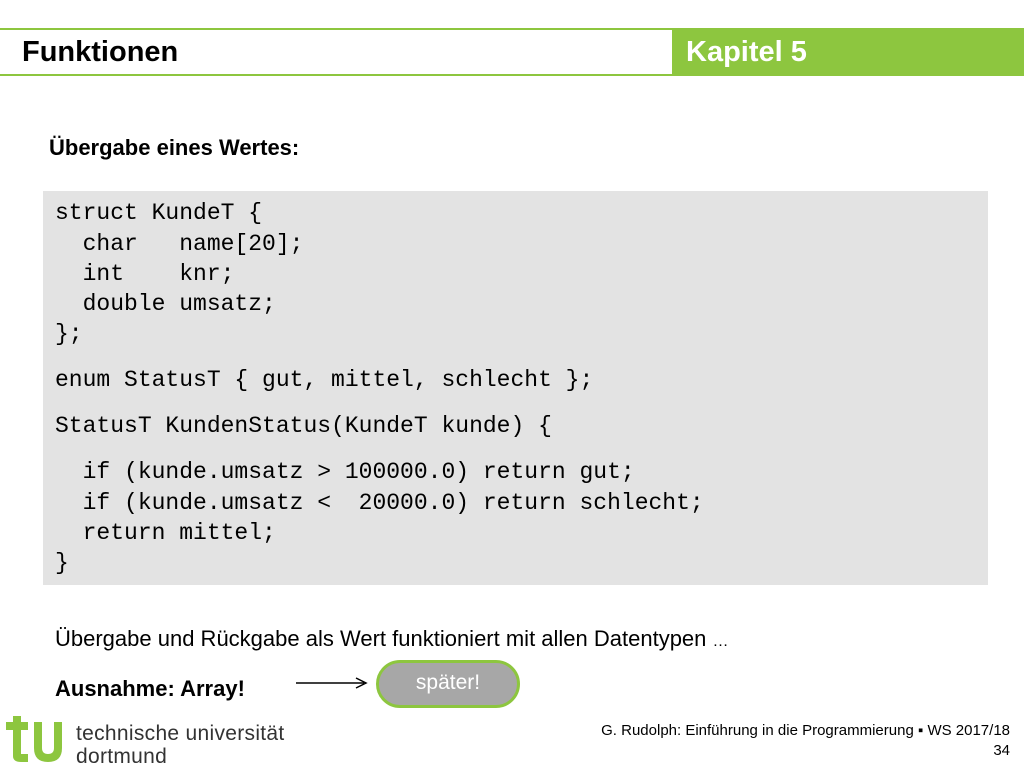  What do you see at coordinates (336, 29) in the screenshot?
I see `header-rule-top` at bounding box center [336, 29].